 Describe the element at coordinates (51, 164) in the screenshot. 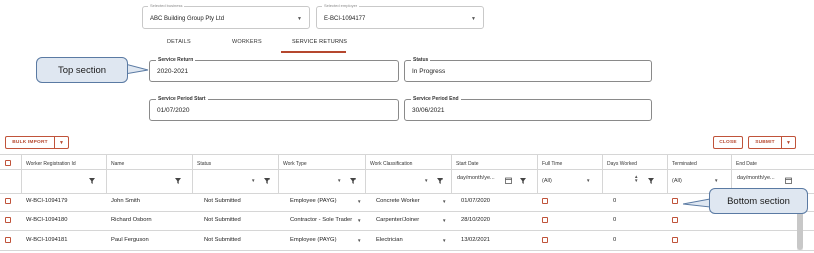

I see `column-header-worker-registration-id: Worker Registration Id` at that location.